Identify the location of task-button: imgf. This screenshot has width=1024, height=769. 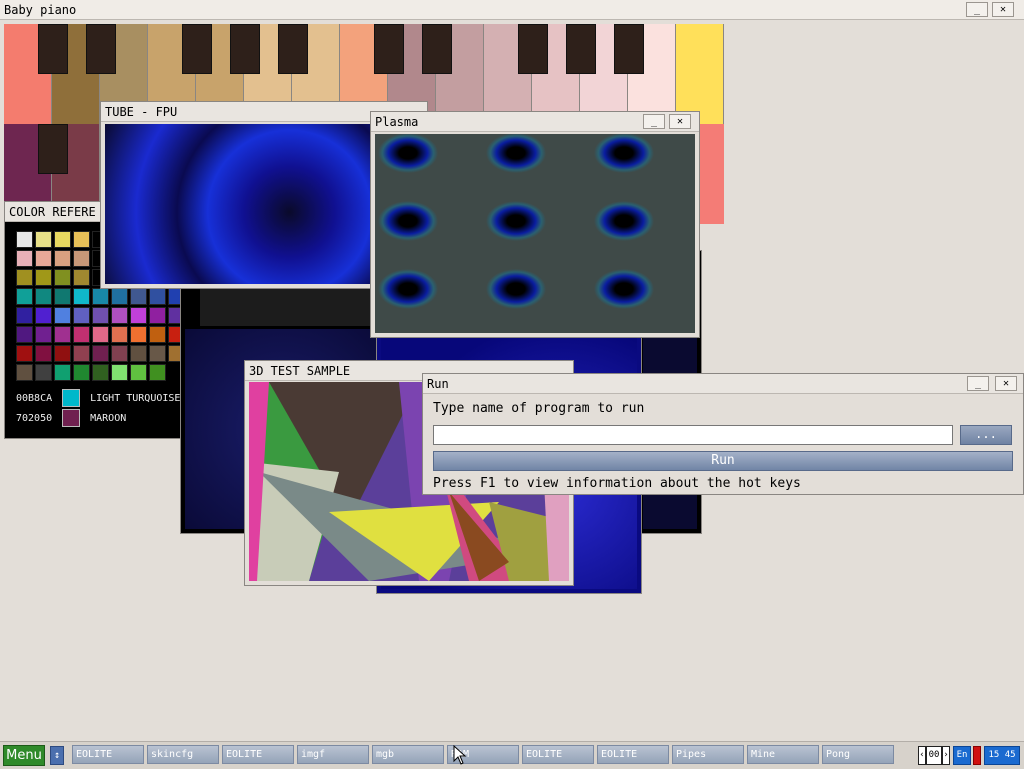
(333, 754).